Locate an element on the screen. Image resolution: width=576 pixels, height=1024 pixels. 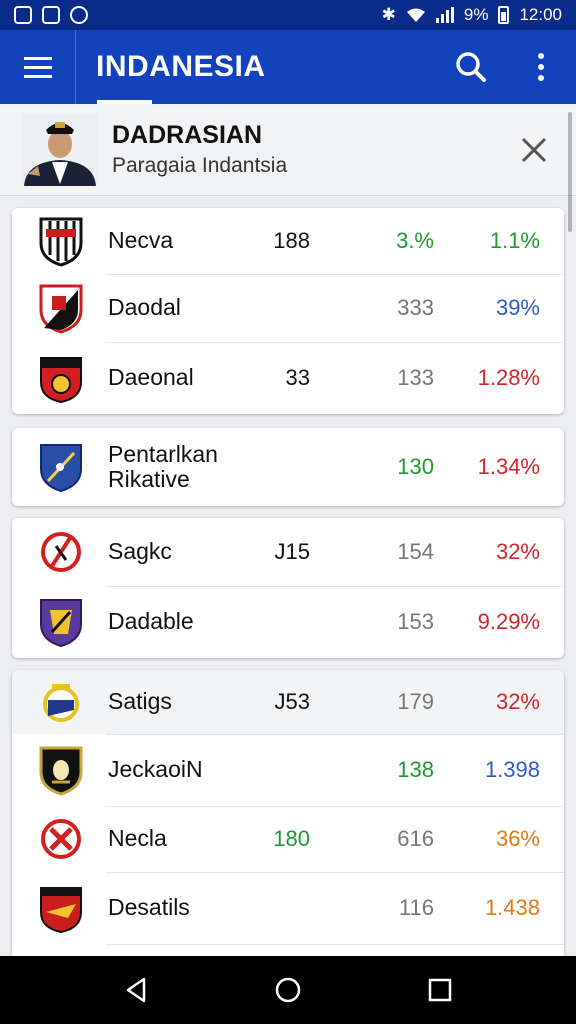
back-button is located at coordinates (136, 990).